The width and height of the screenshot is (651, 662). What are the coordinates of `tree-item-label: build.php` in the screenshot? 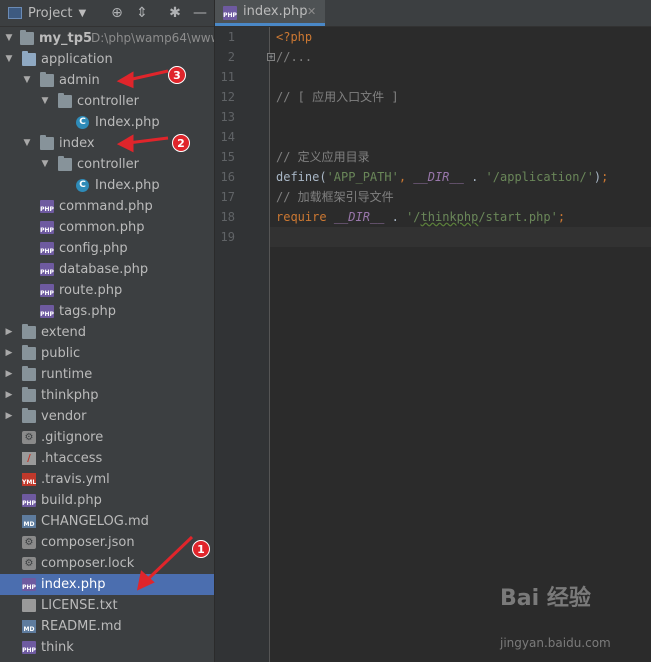 It's located at (71, 500).